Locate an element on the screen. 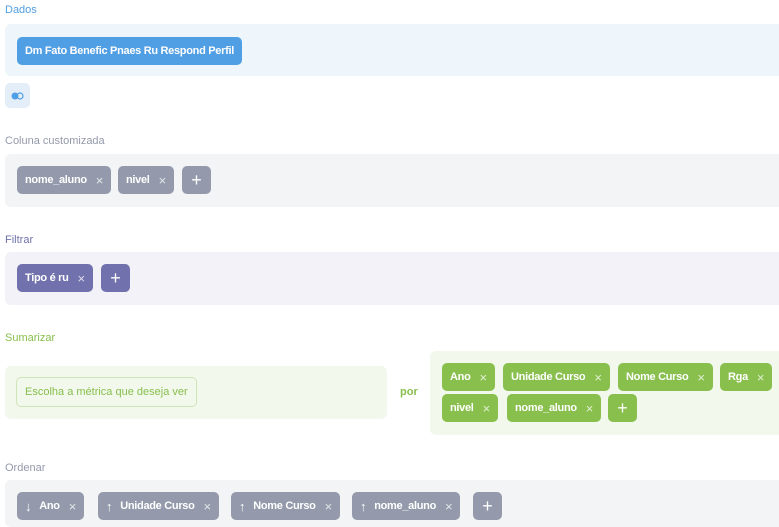  chip-label: Rga is located at coordinates (738, 377).